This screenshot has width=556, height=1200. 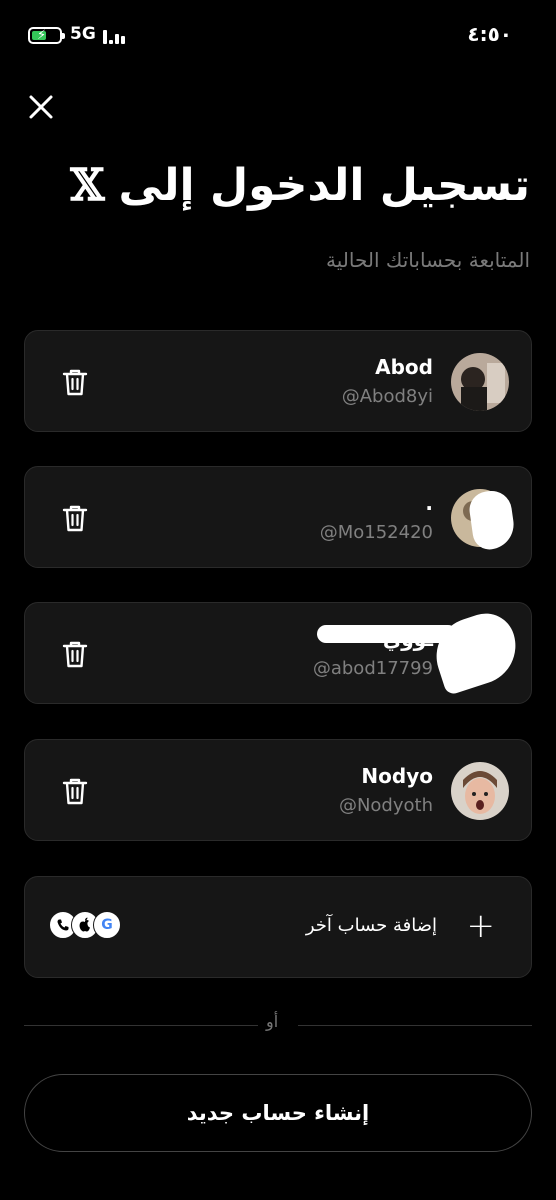 I want to click on login-providers: G, so click(x=85, y=925).